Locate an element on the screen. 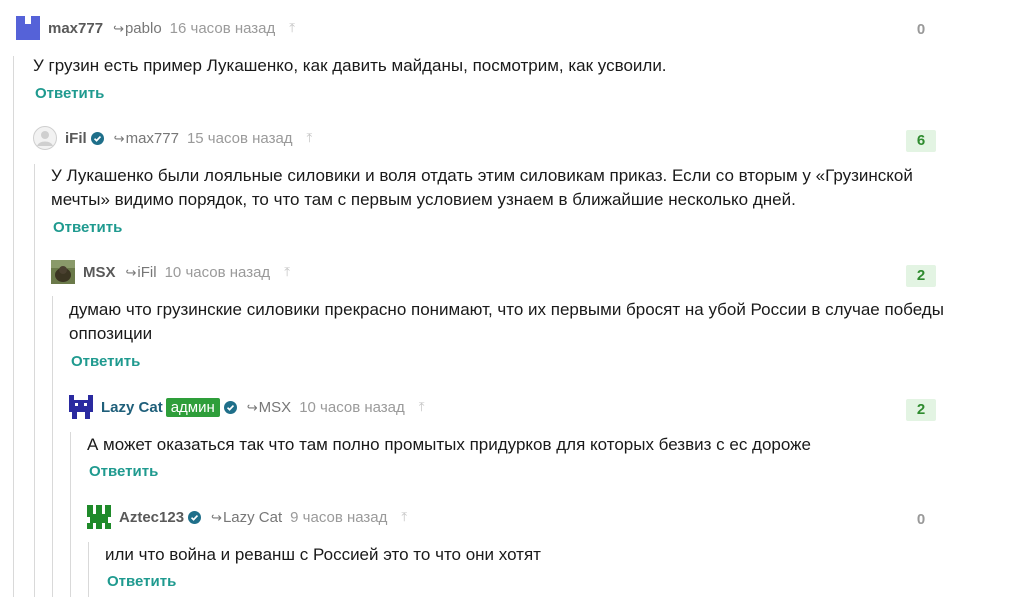 Image resolution: width=1024 pixels, height=597 pixels. timestamp: 9 часов назад is located at coordinates (338, 517).